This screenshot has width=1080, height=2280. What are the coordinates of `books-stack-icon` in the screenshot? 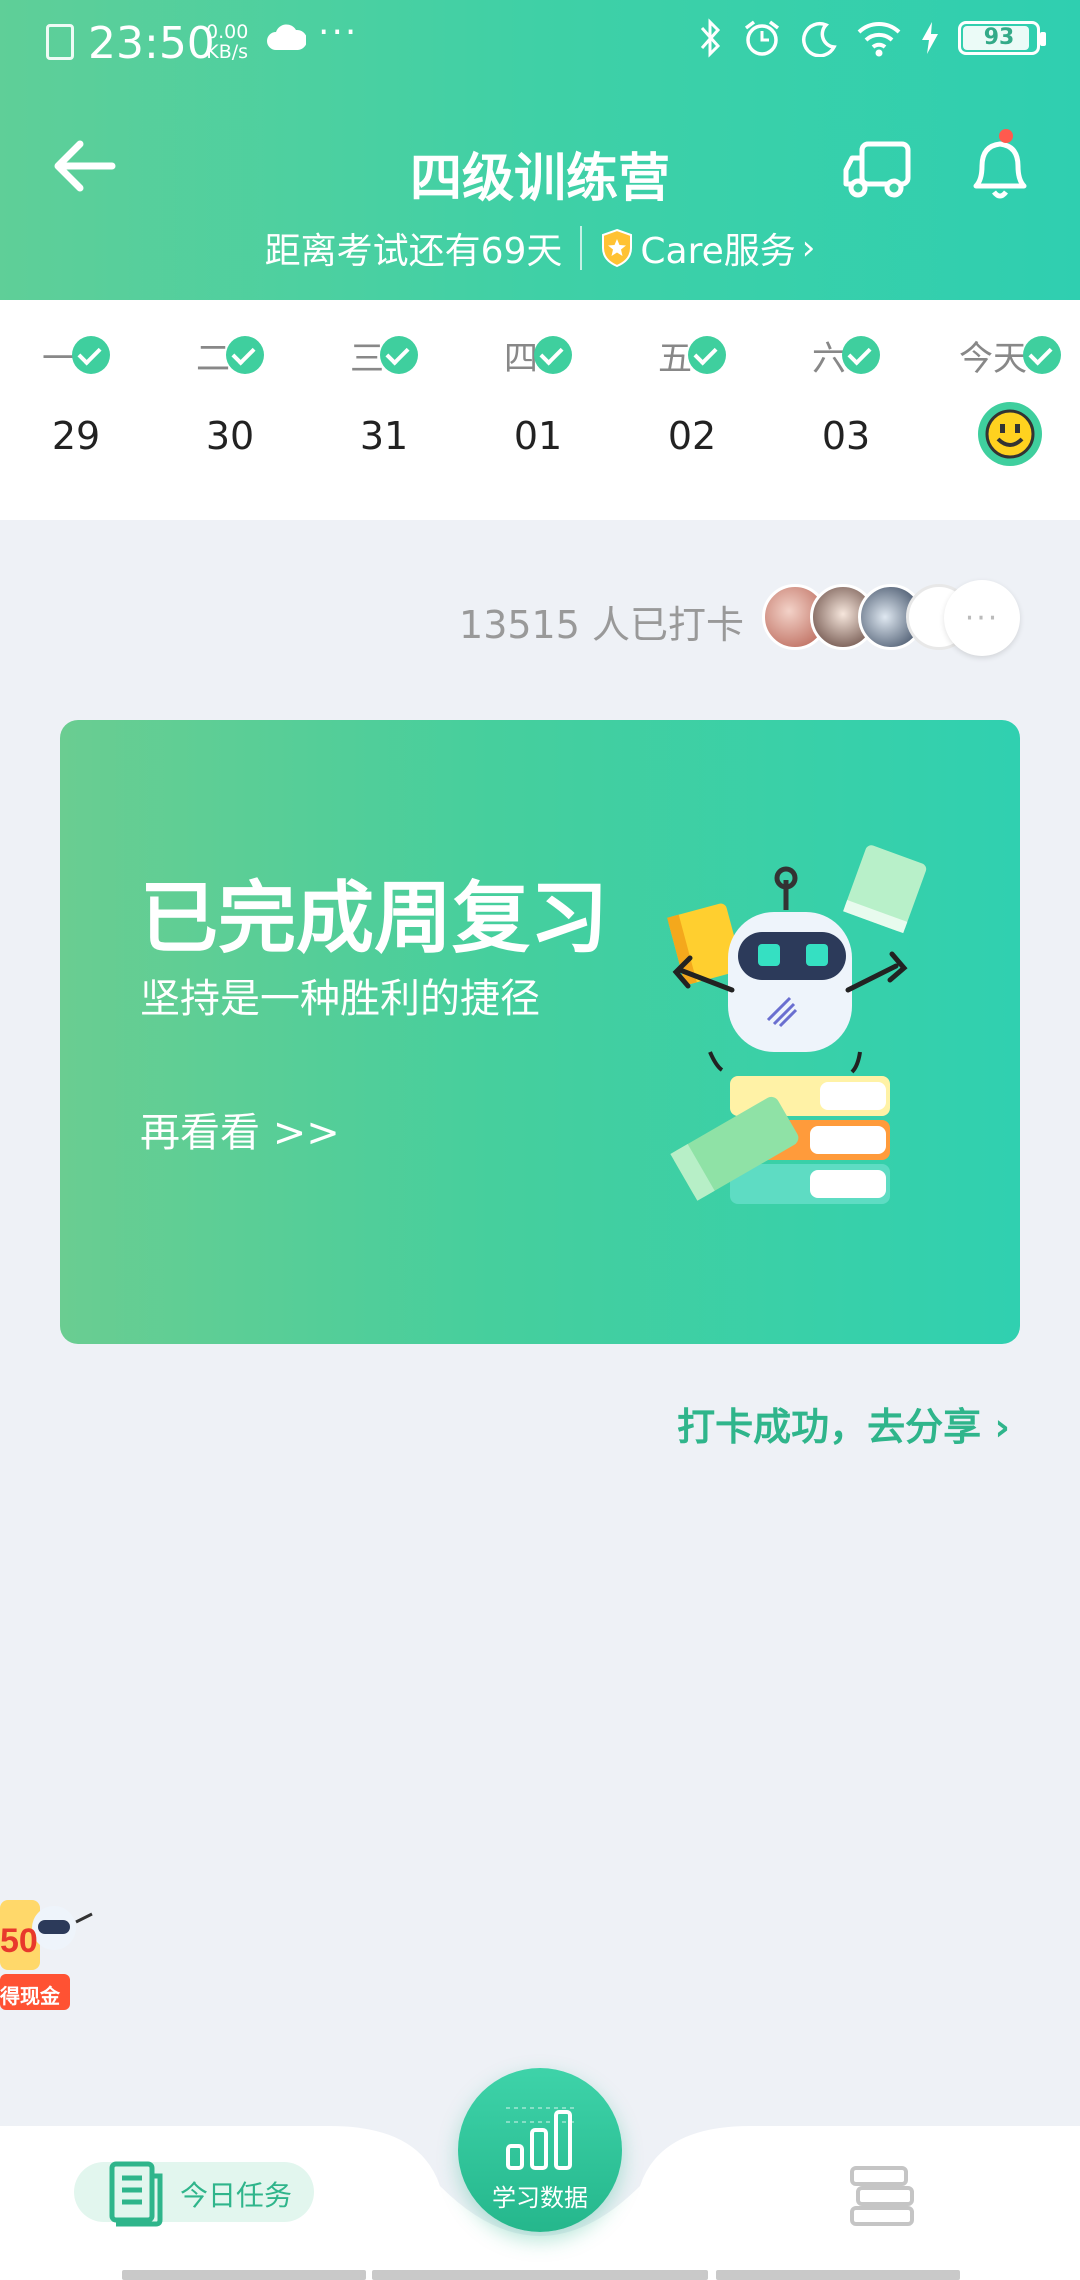 It's located at (882, 2196).